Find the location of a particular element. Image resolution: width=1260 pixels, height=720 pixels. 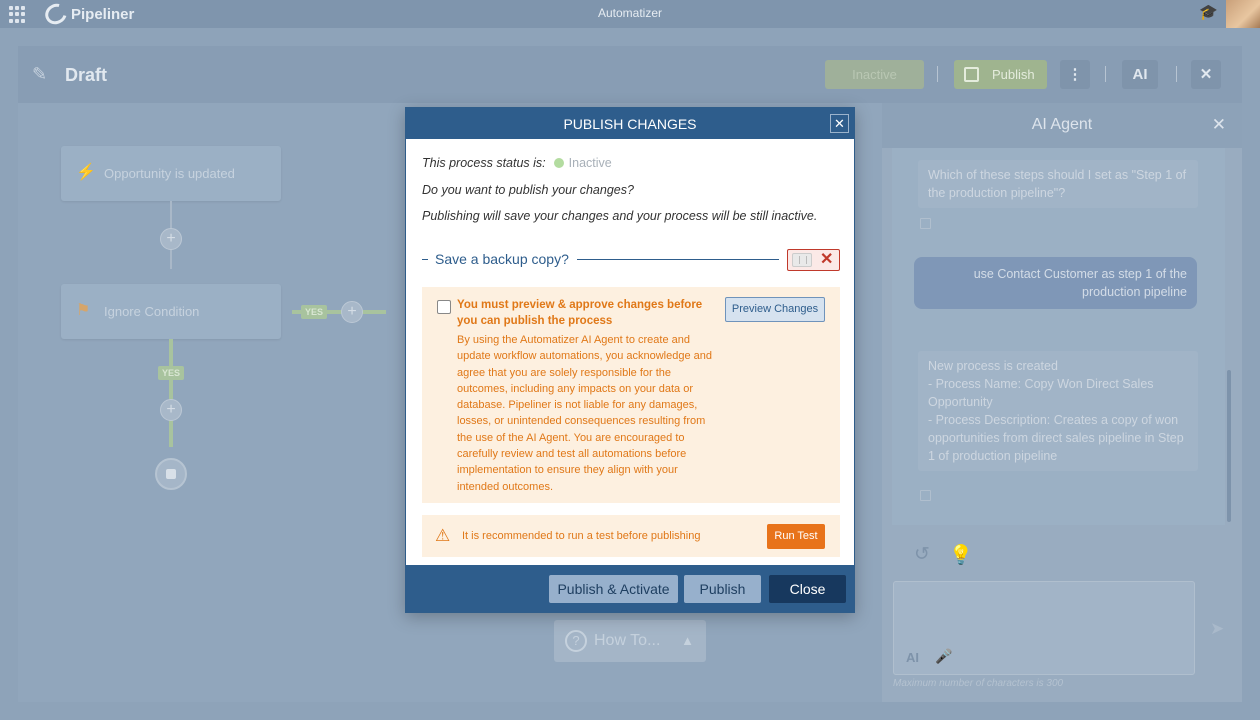

howto-button: ? How To... ▲ is located at coordinates (630, 641).